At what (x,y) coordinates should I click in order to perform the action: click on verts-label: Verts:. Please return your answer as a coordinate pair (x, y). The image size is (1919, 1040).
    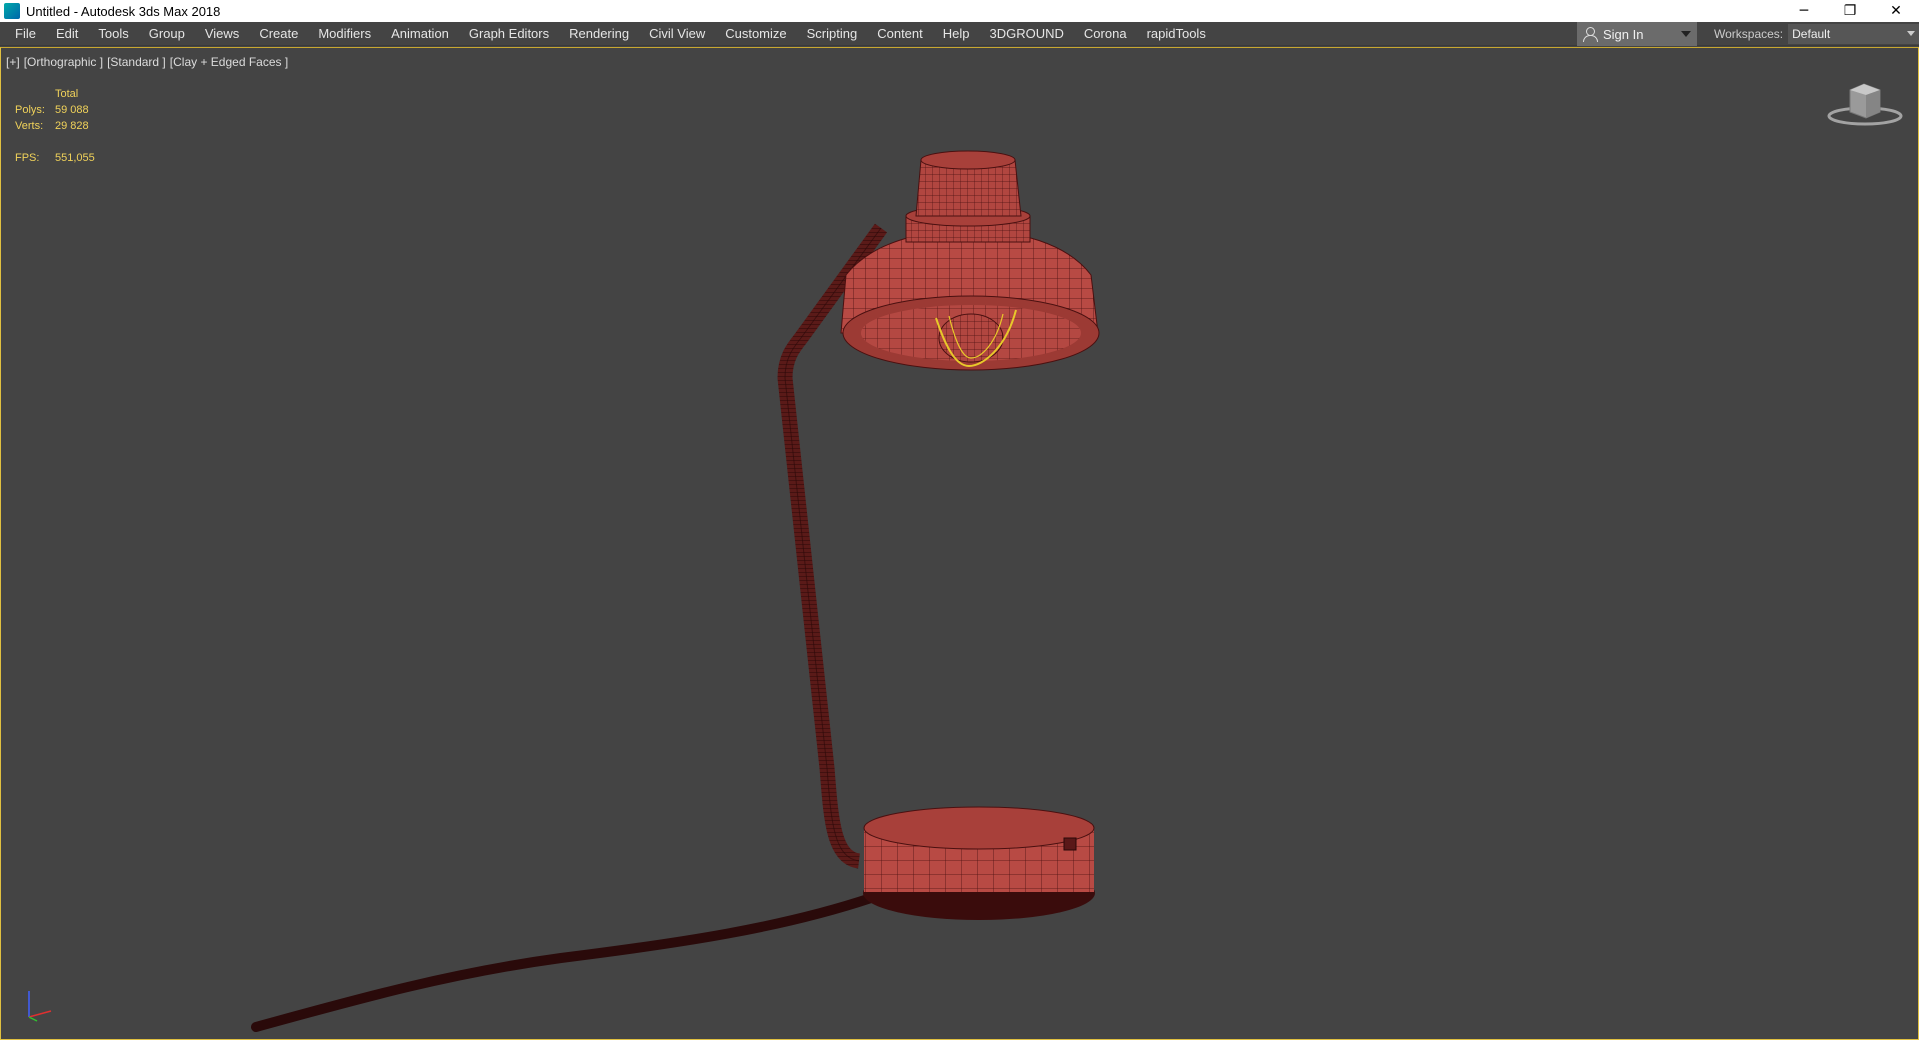
    Looking at the image, I should click on (29, 126).